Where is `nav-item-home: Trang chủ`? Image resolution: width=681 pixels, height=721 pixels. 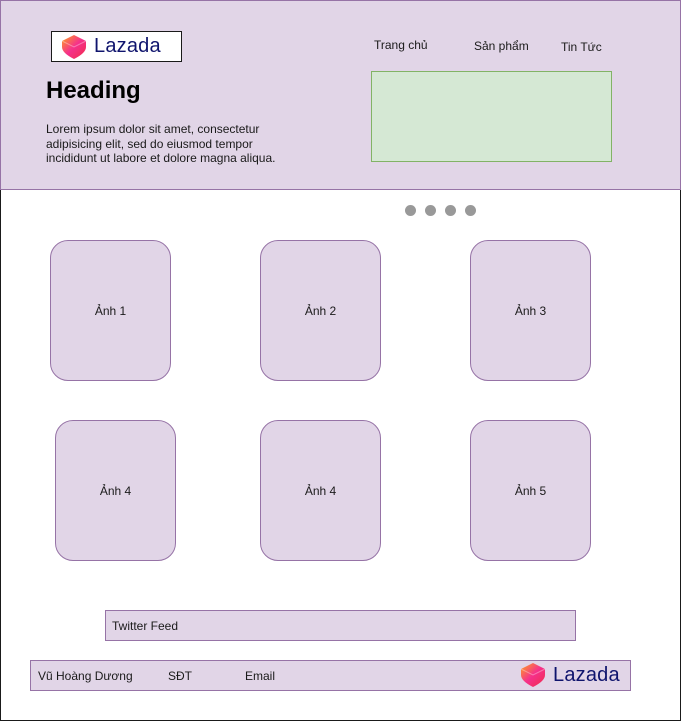 nav-item-home: Trang chủ is located at coordinates (401, 45).